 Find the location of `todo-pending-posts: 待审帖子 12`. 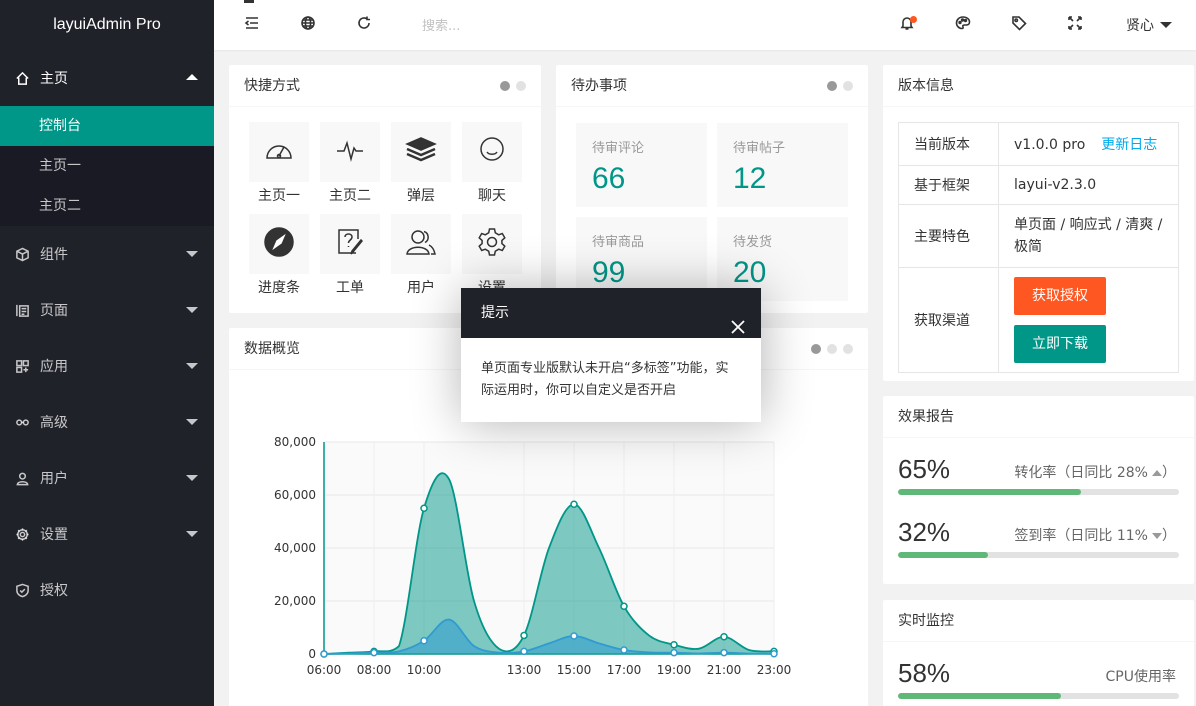

todo-pending-posts: 待审帖子 12 is located at coordinates (782, 165).